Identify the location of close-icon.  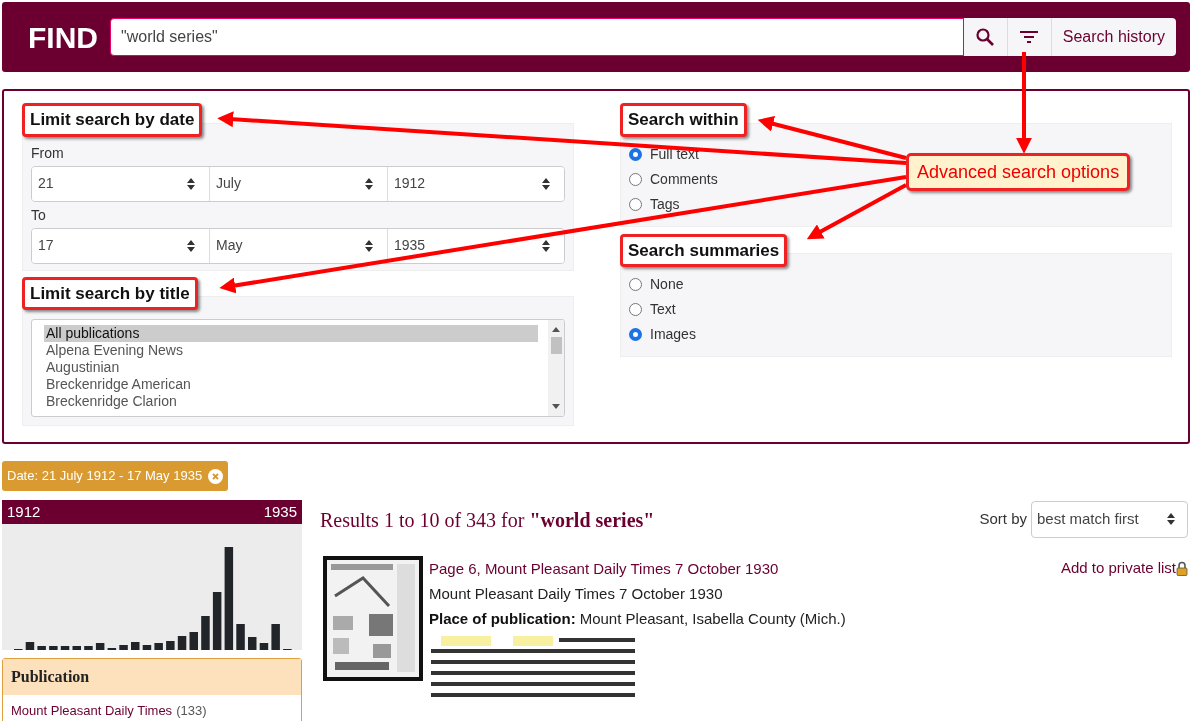
(216, 476).